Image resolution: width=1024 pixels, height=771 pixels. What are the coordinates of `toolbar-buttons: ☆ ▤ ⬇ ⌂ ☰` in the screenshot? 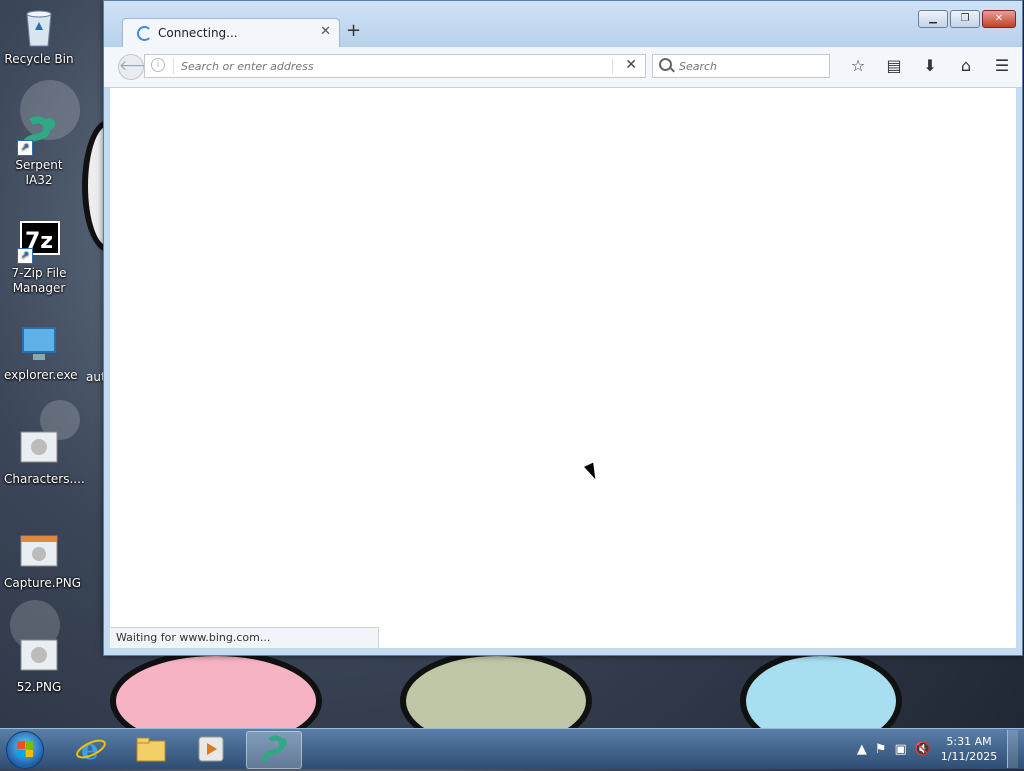 It's located at (930, 66).